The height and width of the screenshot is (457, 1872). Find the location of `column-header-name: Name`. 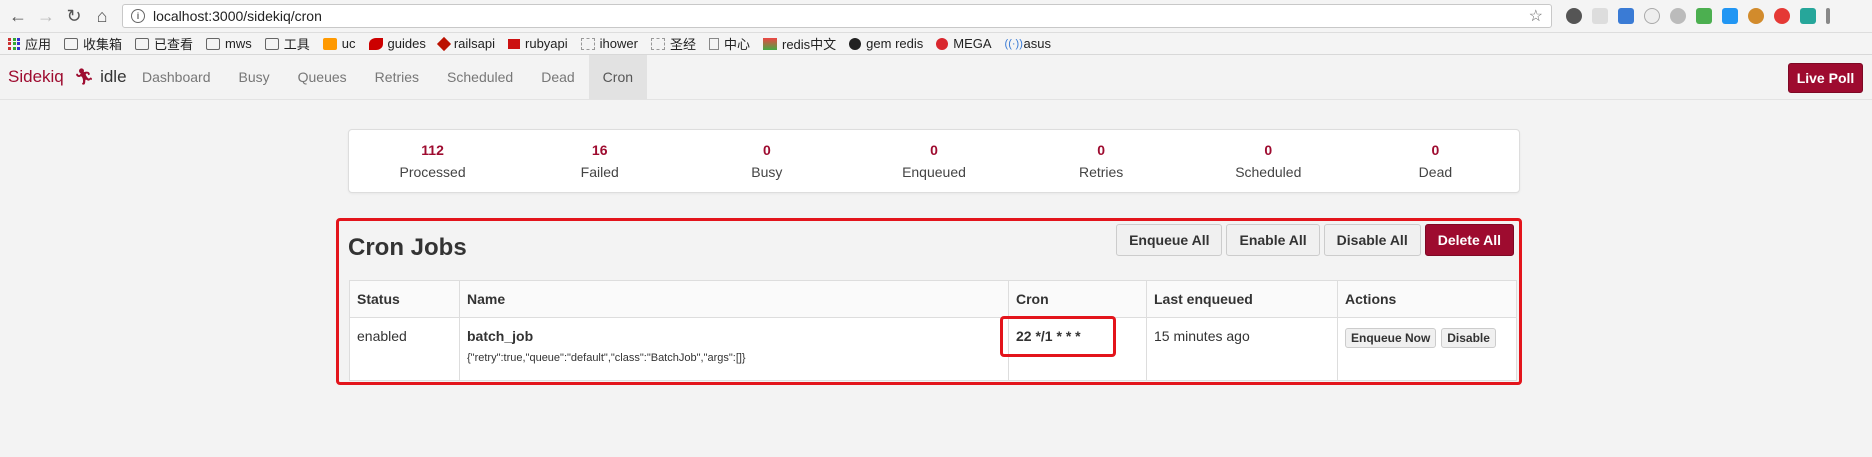

column-header-name: Name is located at coordinates (734, 299).